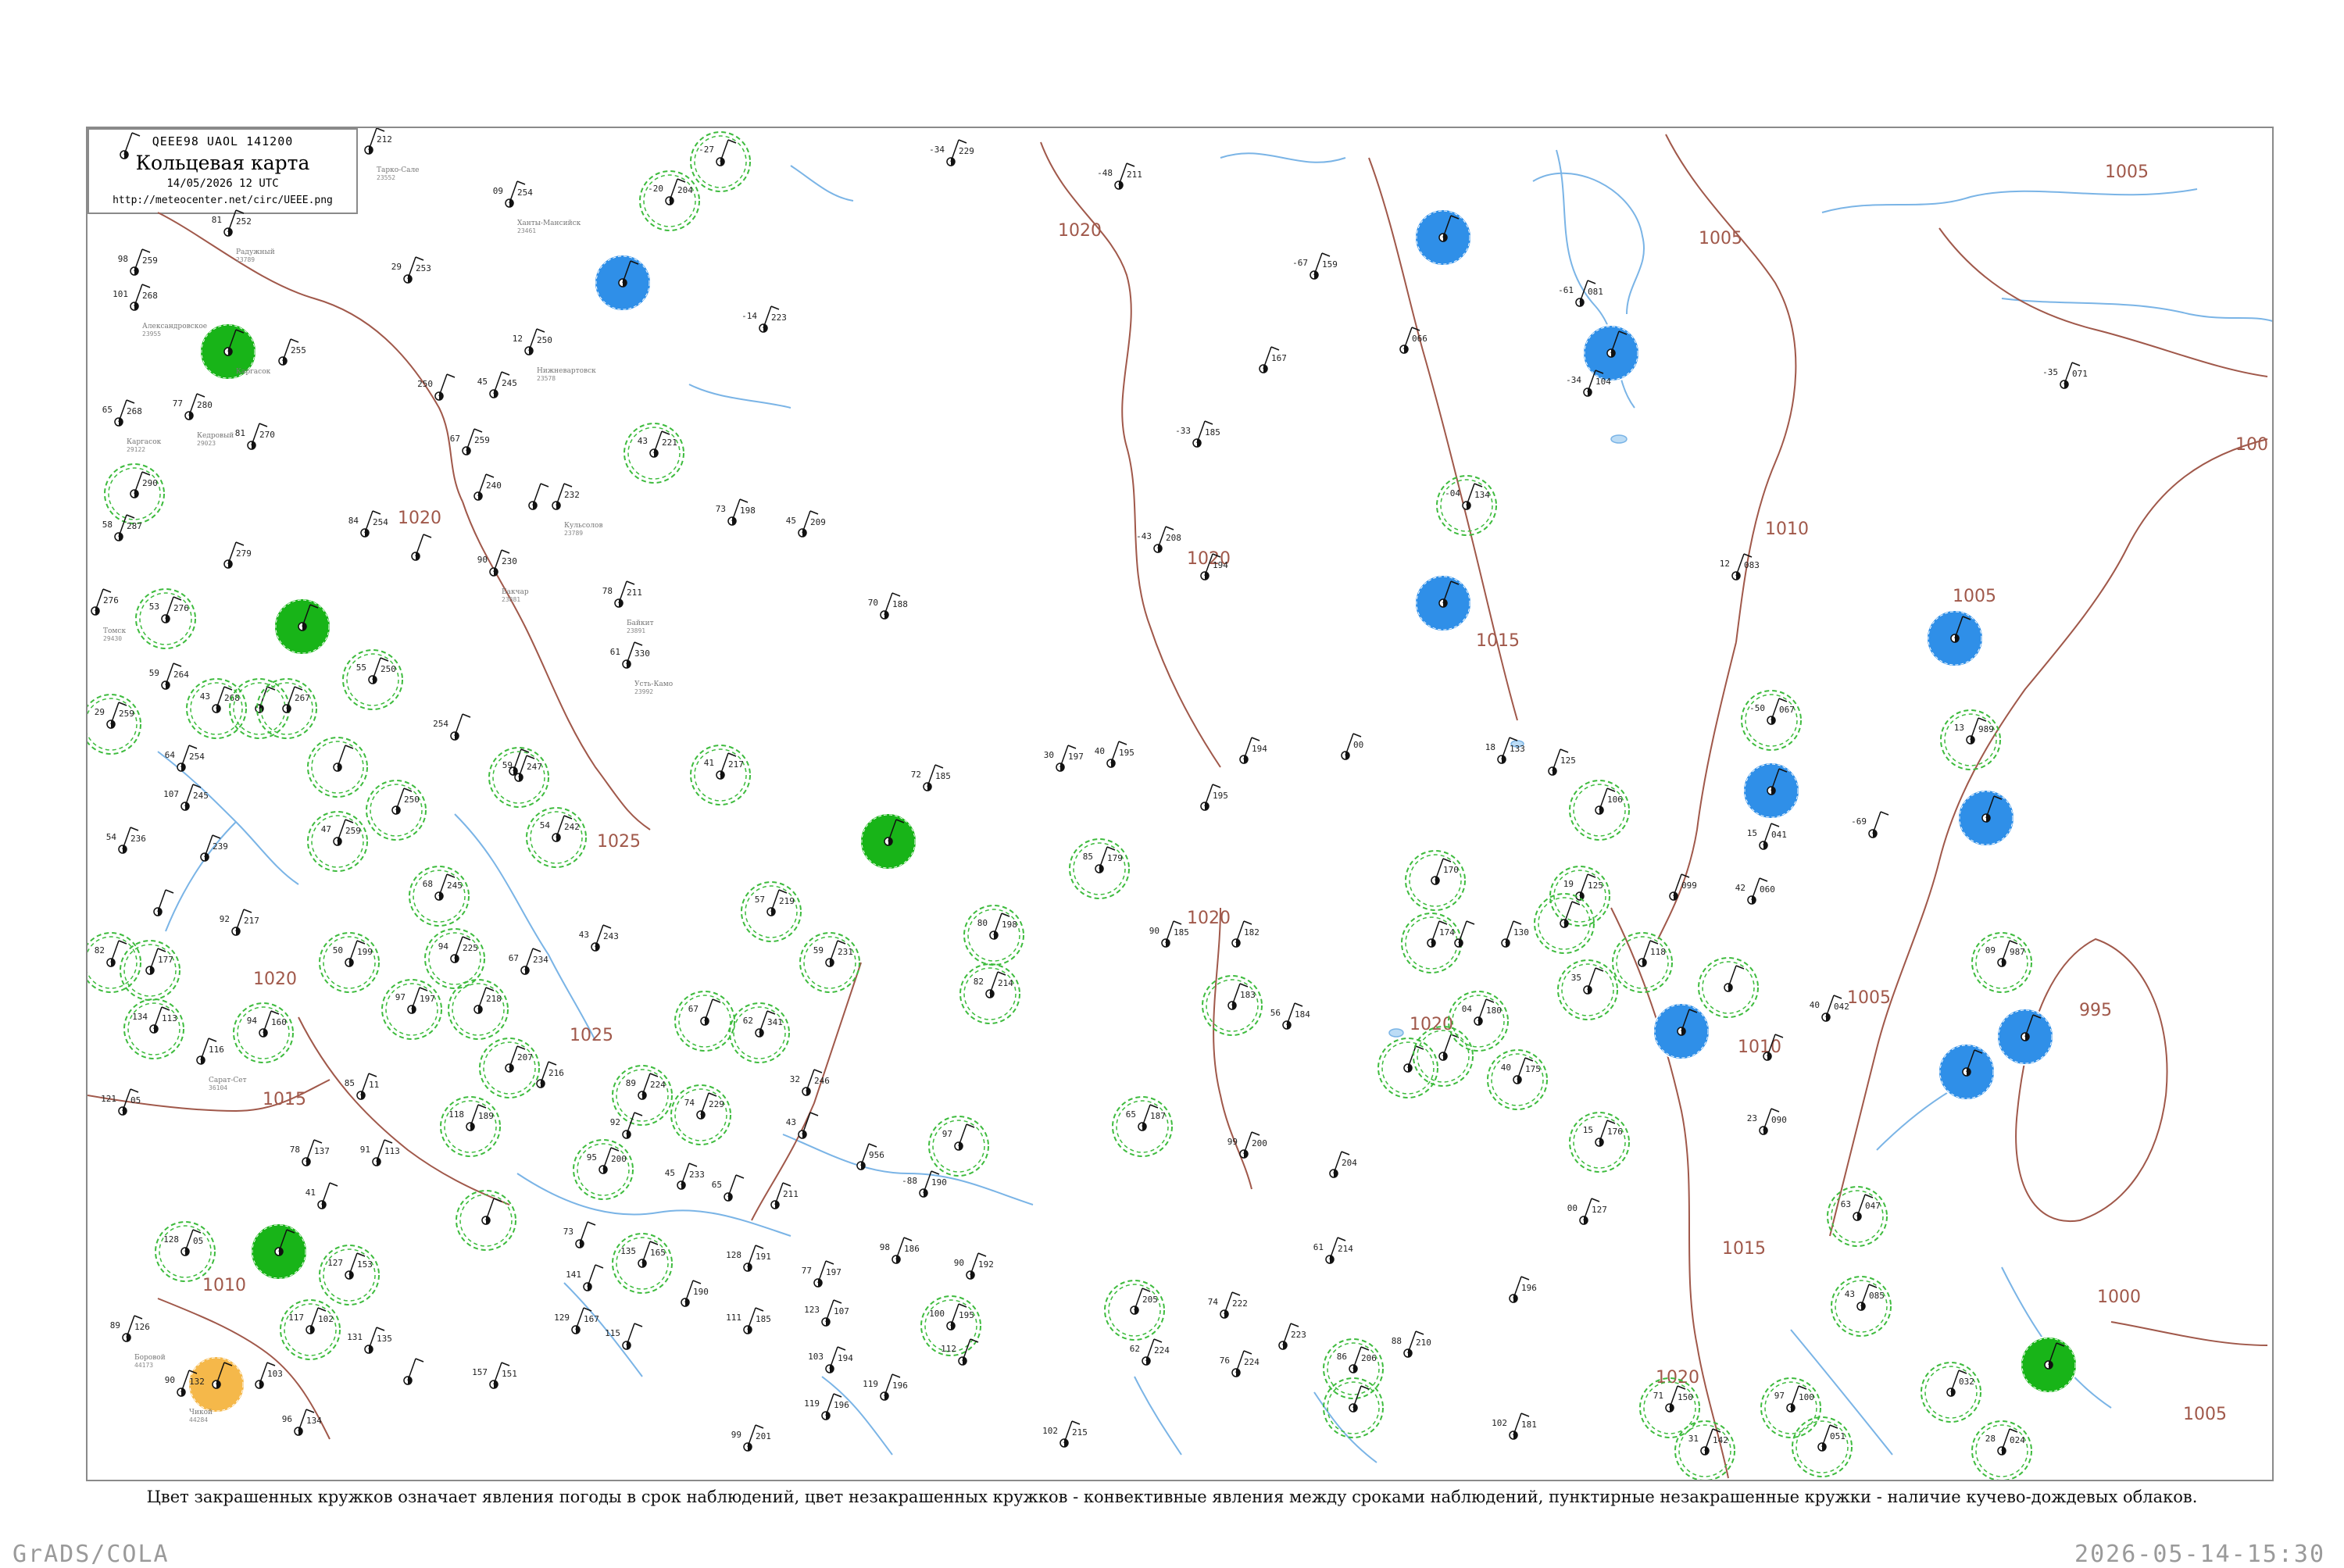  Describe the element at coordinates (695, 1293) in the screenshot. I see `weather-station: 190` at that location.